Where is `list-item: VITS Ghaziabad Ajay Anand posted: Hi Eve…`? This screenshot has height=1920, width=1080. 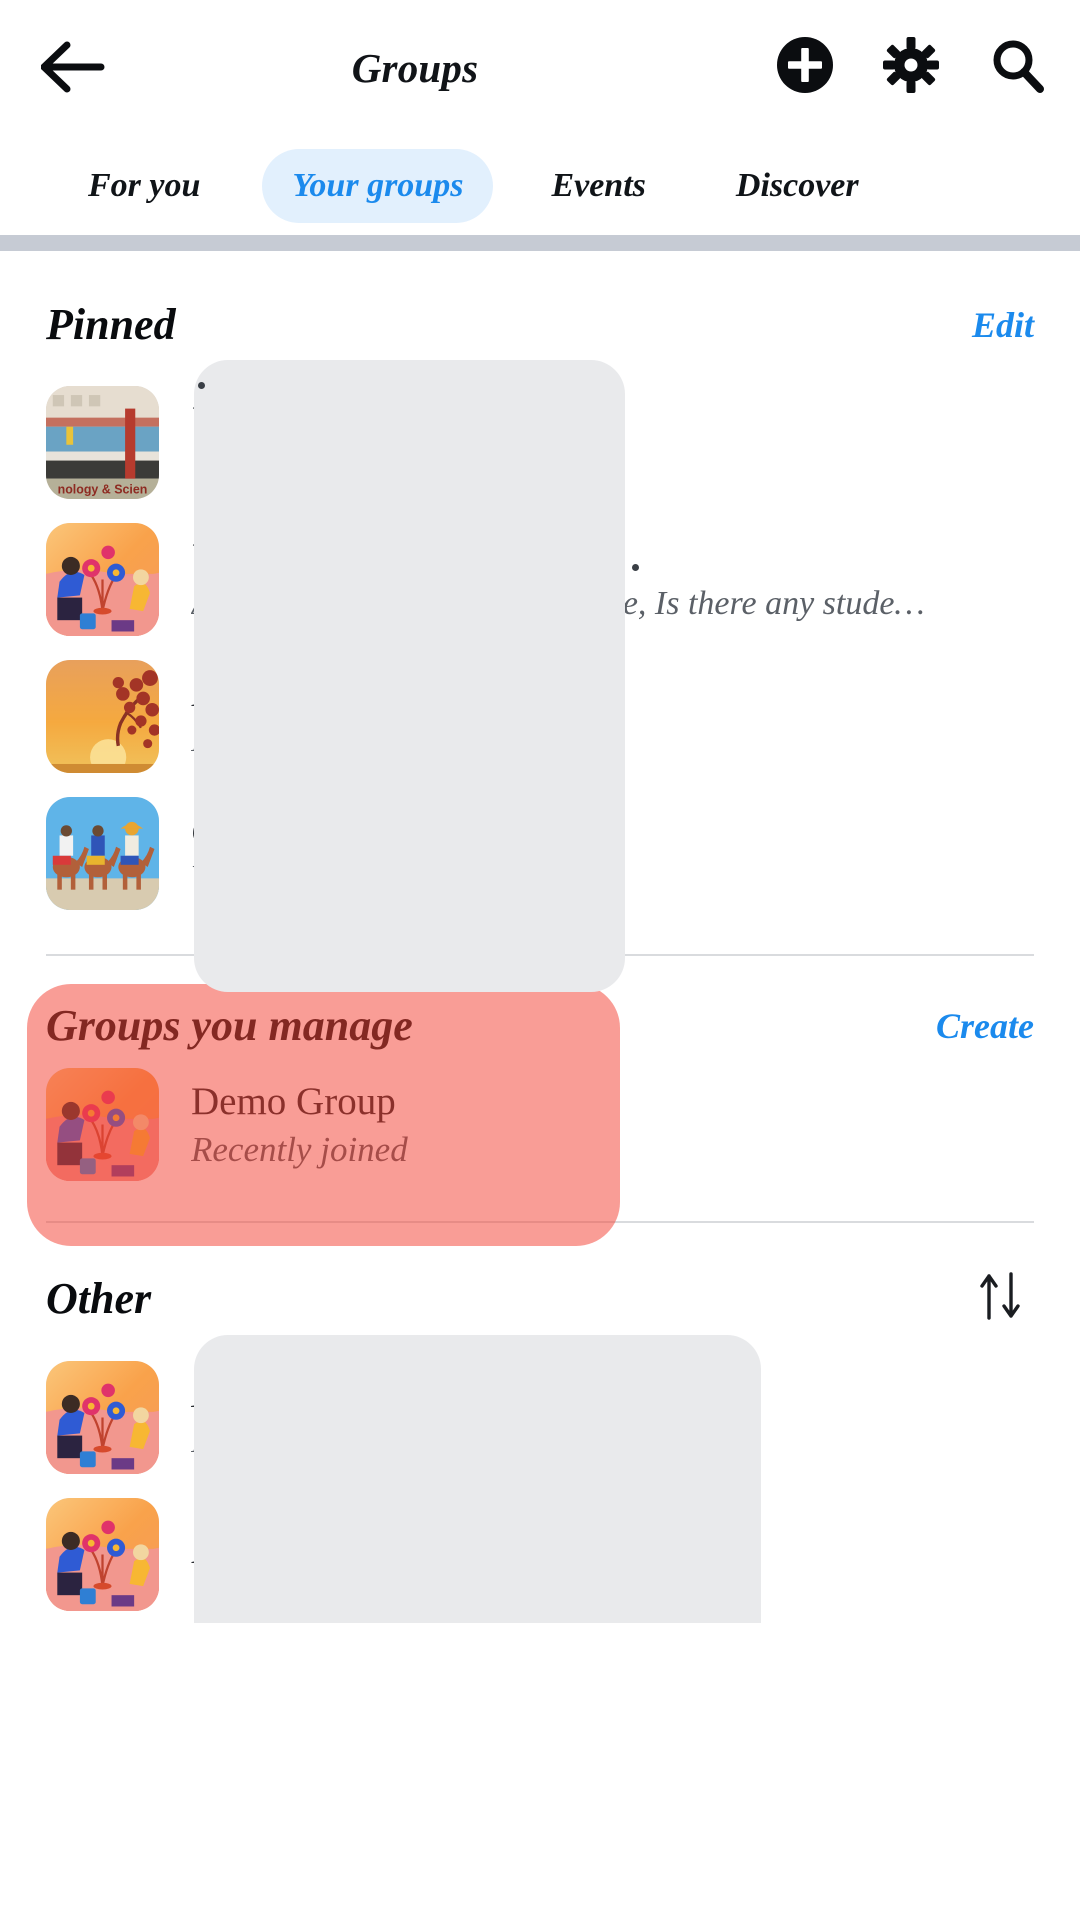 list-item: VITS Ghaziabad Ajay Anand posted: Hi Eve… is located at coordinates (540, 579).